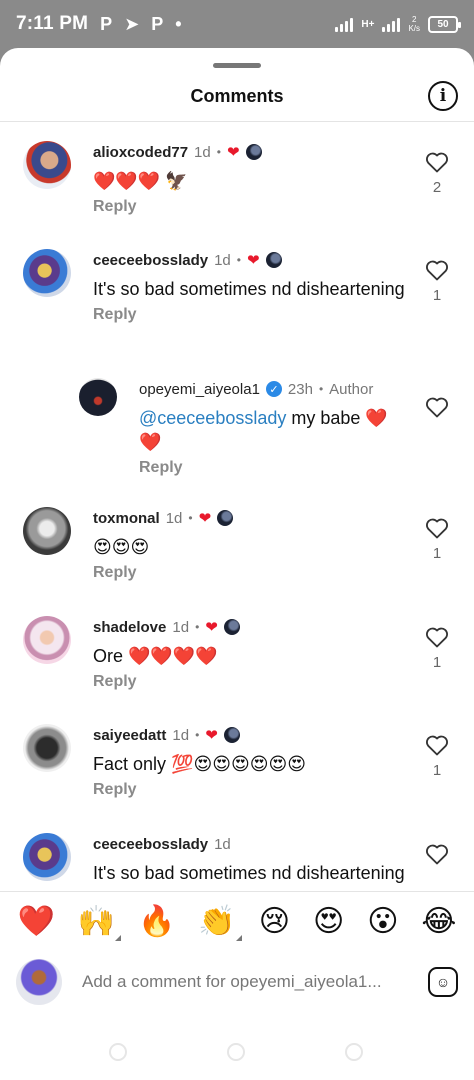 The width and height of the screenshot is (474, 1080). Describe the element at coordinates (237, 65) in the screenshot. I see `drag-handle` at that location.